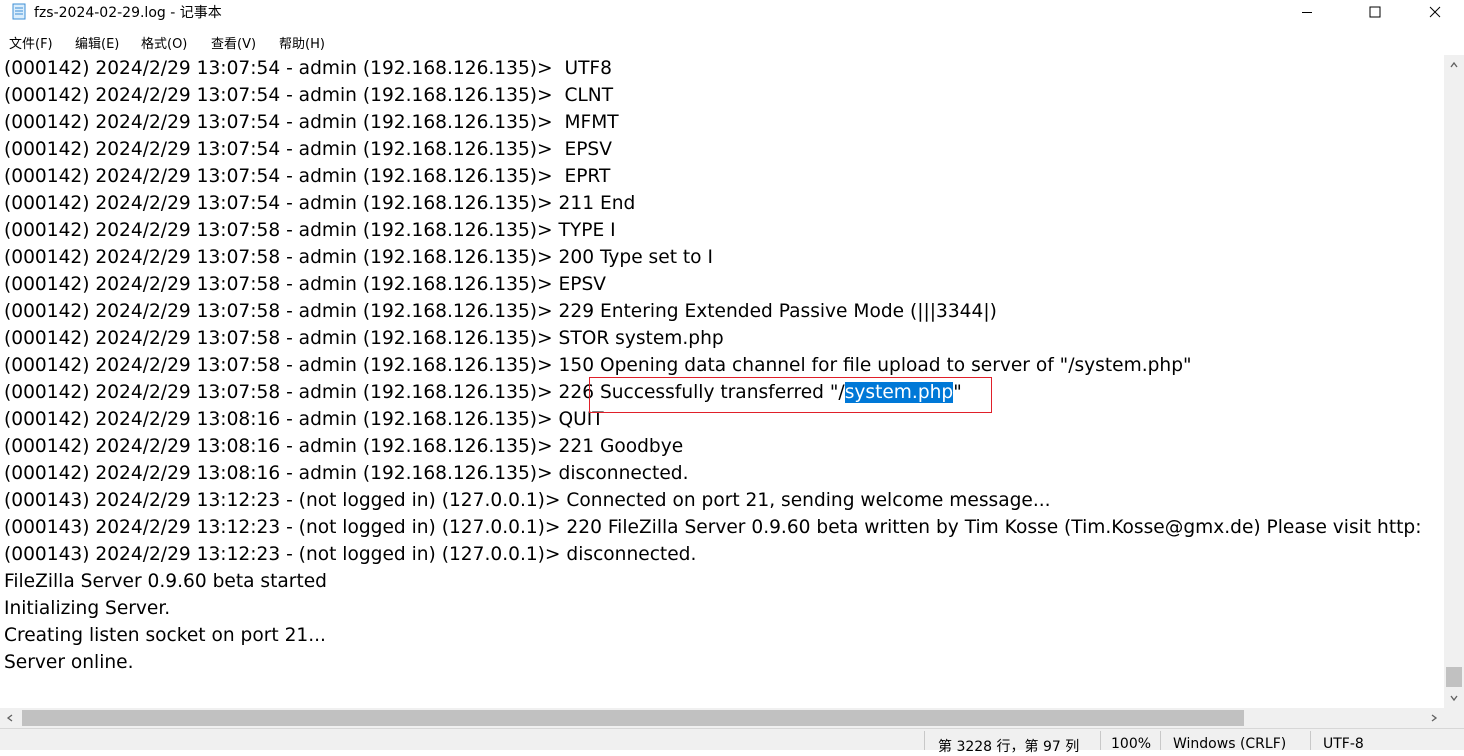 The width and height of the screenshot is (1464, 756). I want to click on close-icon, so click(1435, 12).